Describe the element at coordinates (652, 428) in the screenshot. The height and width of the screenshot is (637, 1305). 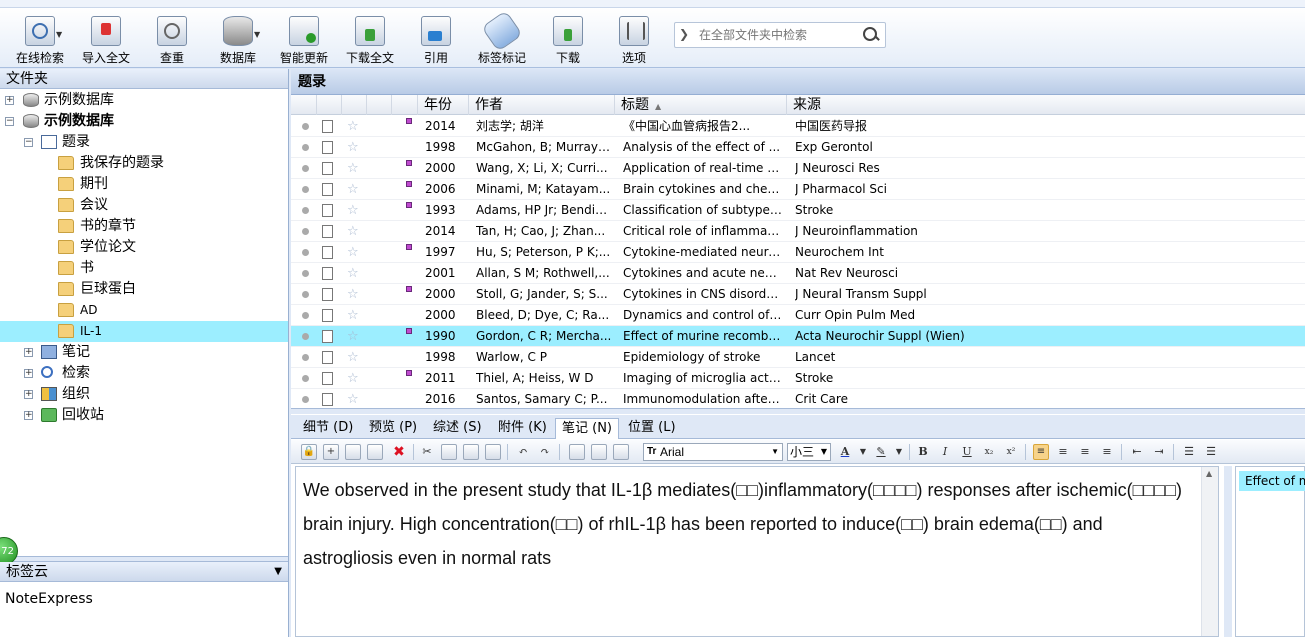
I see `tab-location: 位置 (L)` at that location.